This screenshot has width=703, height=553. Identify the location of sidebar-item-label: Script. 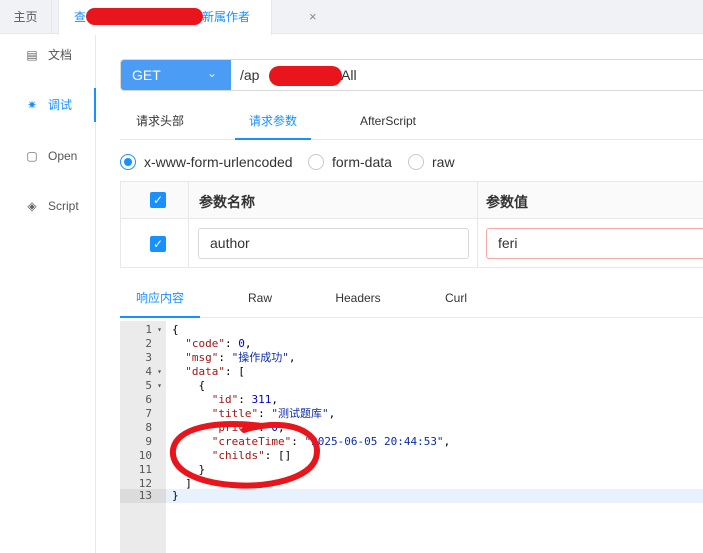
(63, 206).